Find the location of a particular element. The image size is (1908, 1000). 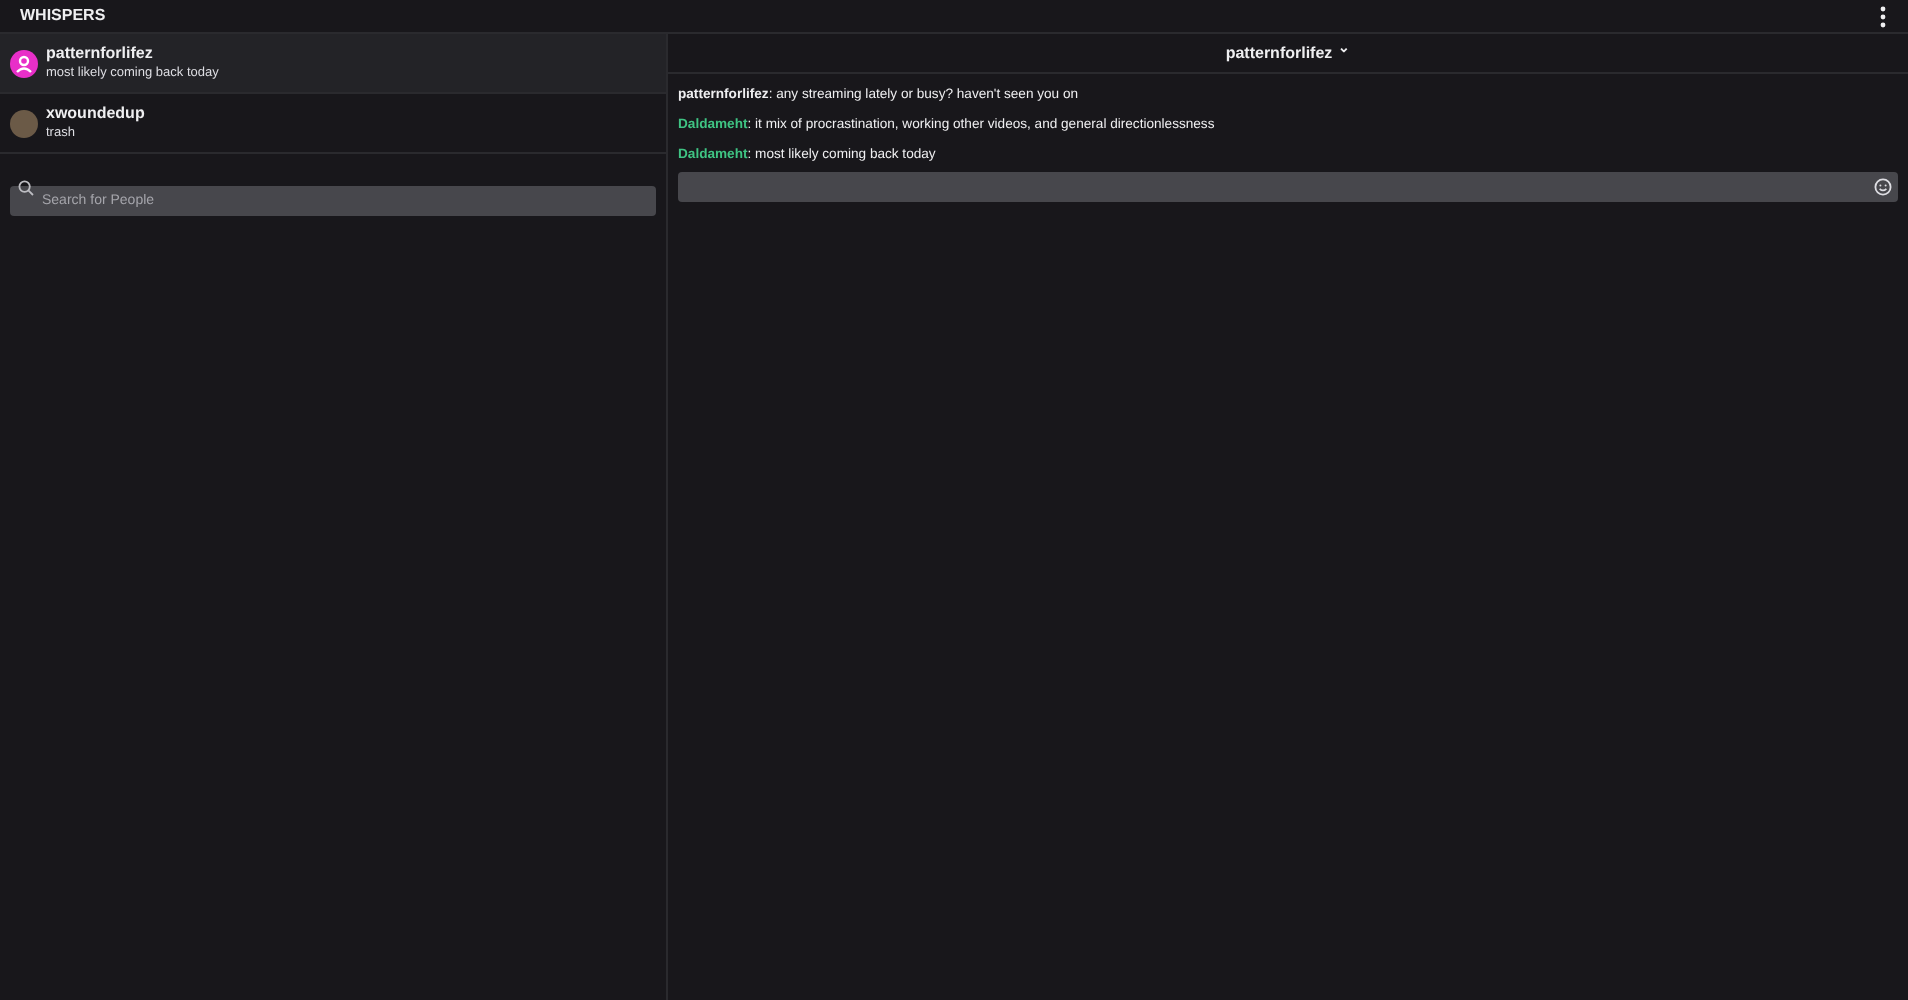

message-input-field is located at coordinates (1288, 187).